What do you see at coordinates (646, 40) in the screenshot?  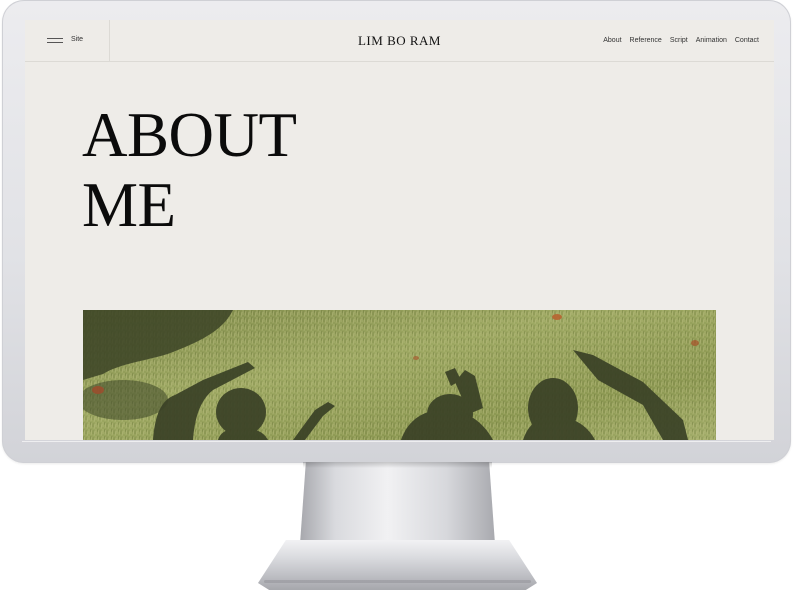 I see `nav-reference: Reference` at bounding box center [646, 40].